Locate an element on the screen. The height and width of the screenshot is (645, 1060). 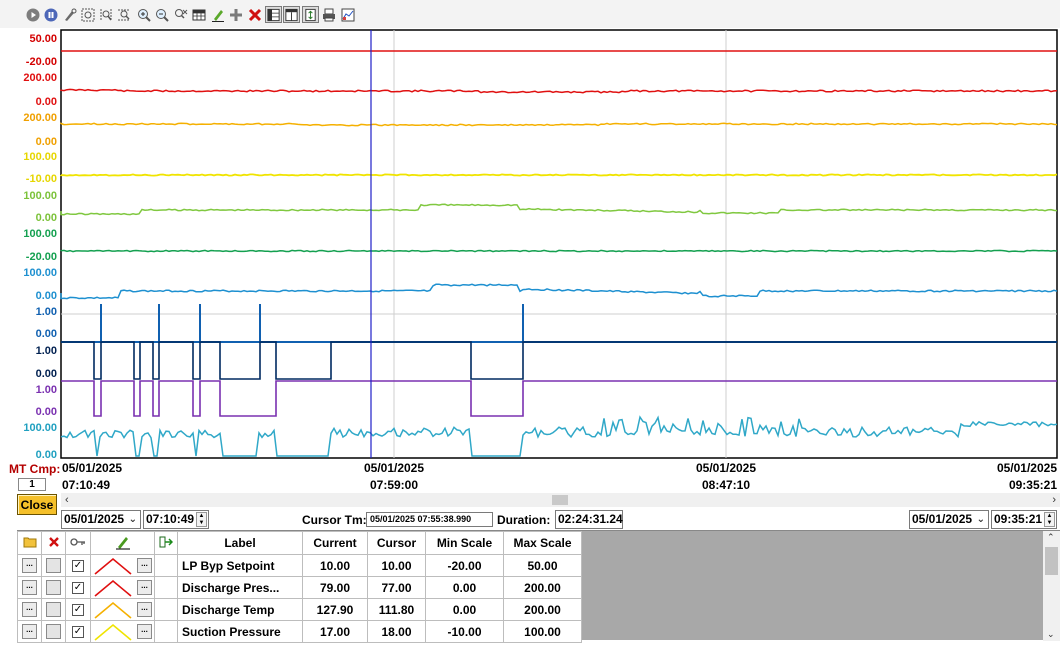
end-time-picker: 09:35:21 ▲ ▼ is located at coordinates (1024, 519).